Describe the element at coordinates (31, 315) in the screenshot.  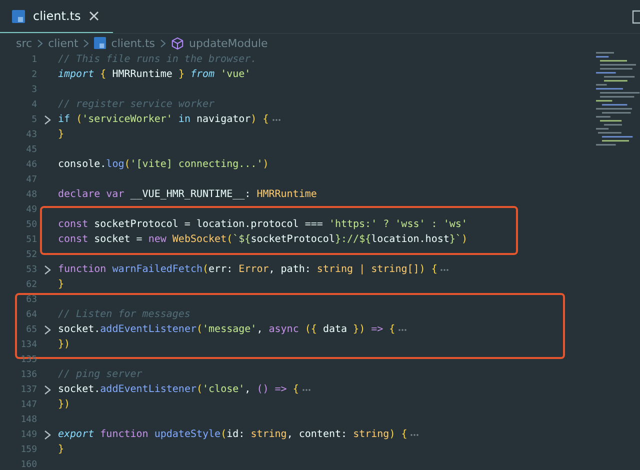
I see `line-number: 64` at that location.